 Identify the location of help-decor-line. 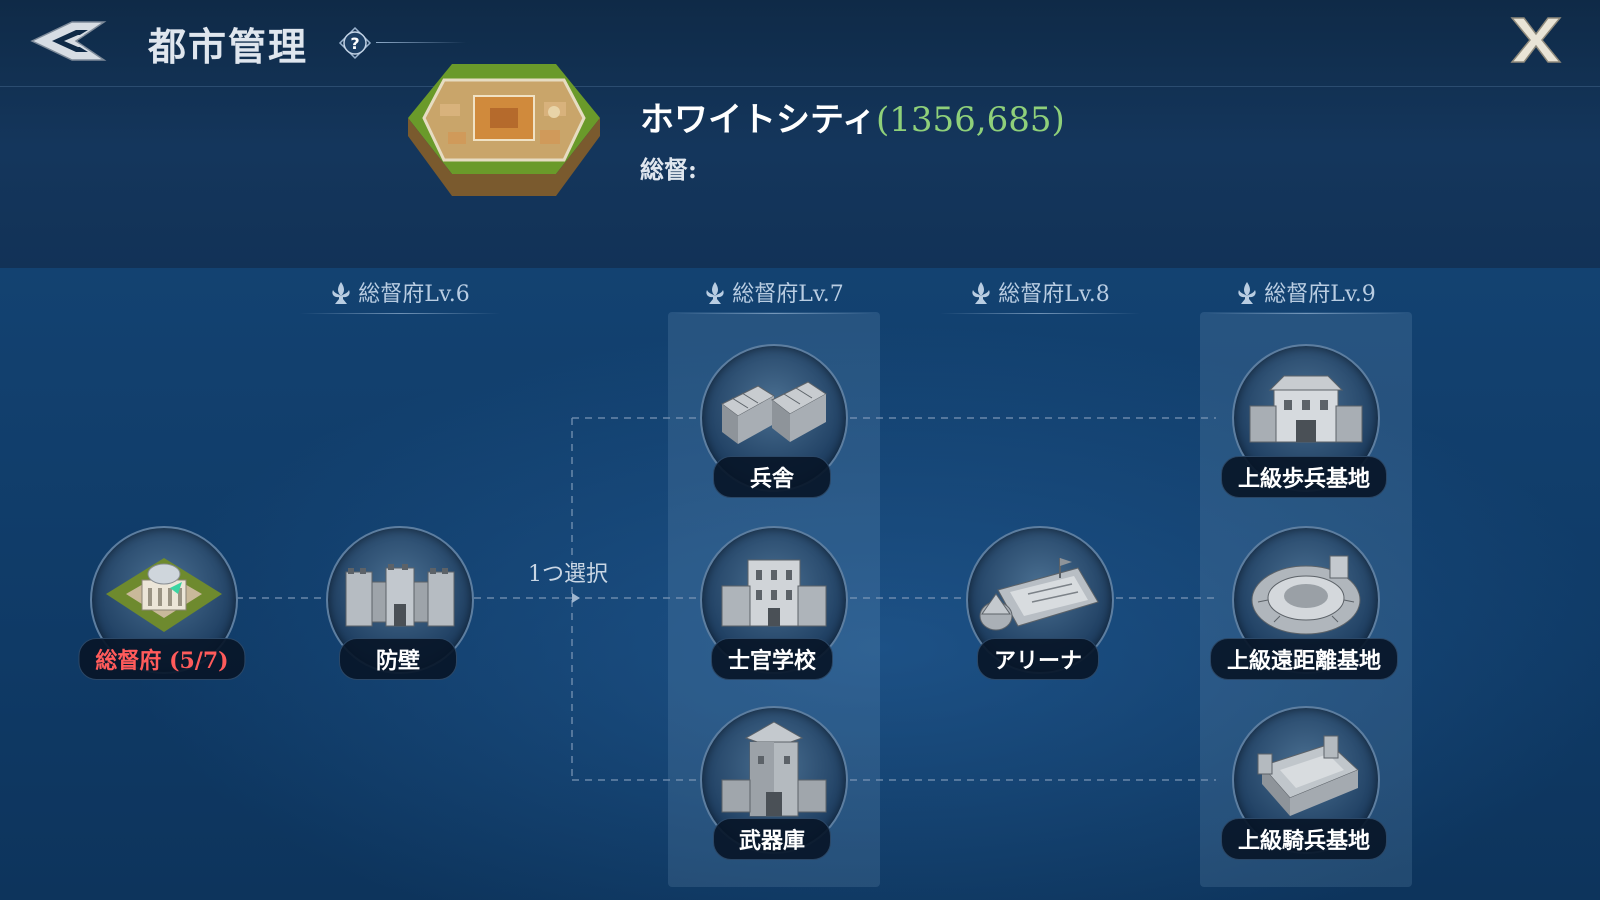
(421, 42).